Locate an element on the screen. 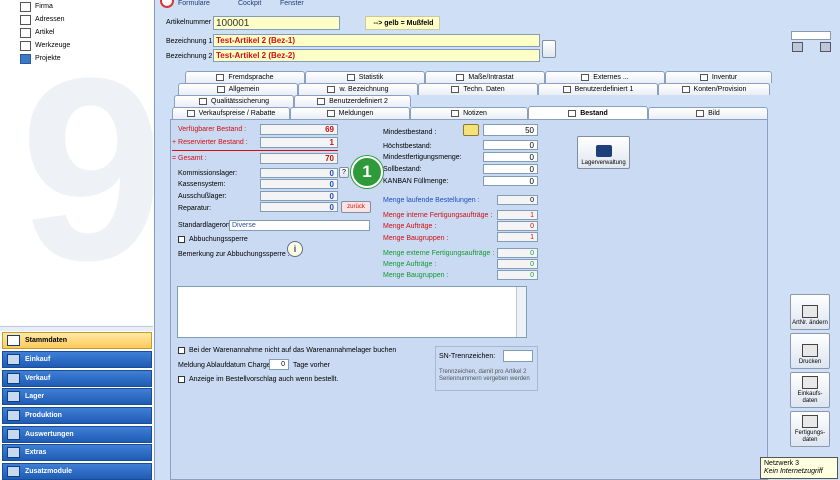  lagerverwaltung-button: Lagerverwaltung is located at coordinates (603, 152).